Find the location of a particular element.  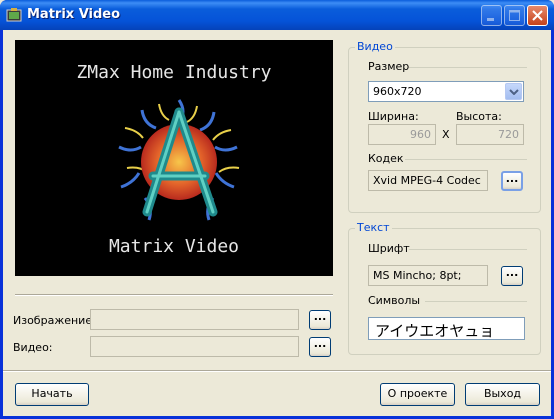

bottom-separator is located at coordinates (277, 371).